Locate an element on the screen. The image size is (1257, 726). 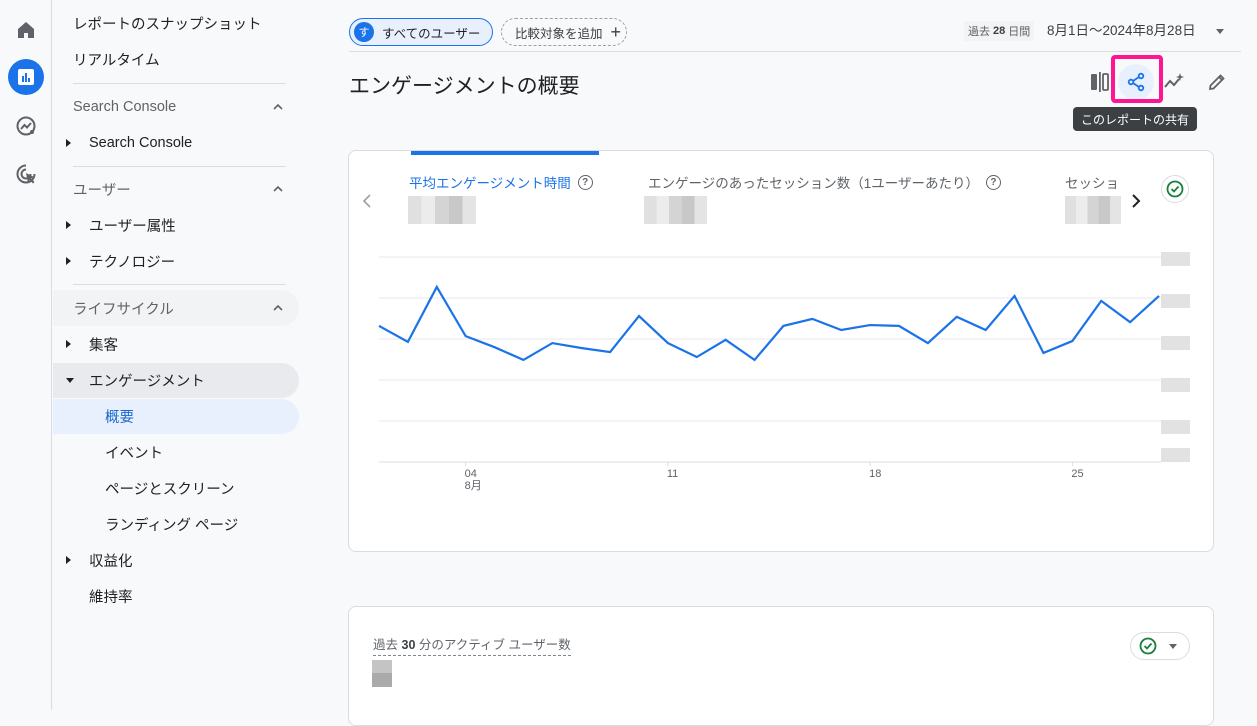
header-divider is located at coordinates (795, 51).